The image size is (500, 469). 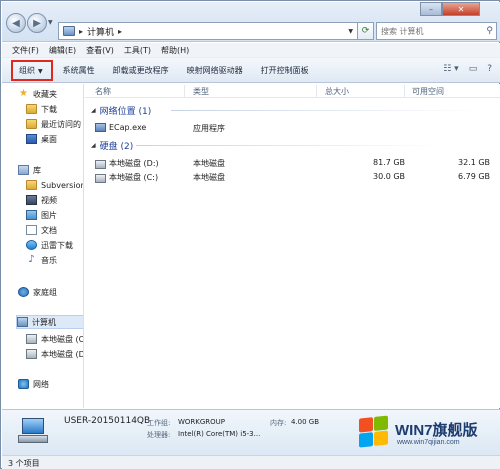 I want to click on sidebar-item-favorites: ★ 收藏夹, so click(x=37, y=94).